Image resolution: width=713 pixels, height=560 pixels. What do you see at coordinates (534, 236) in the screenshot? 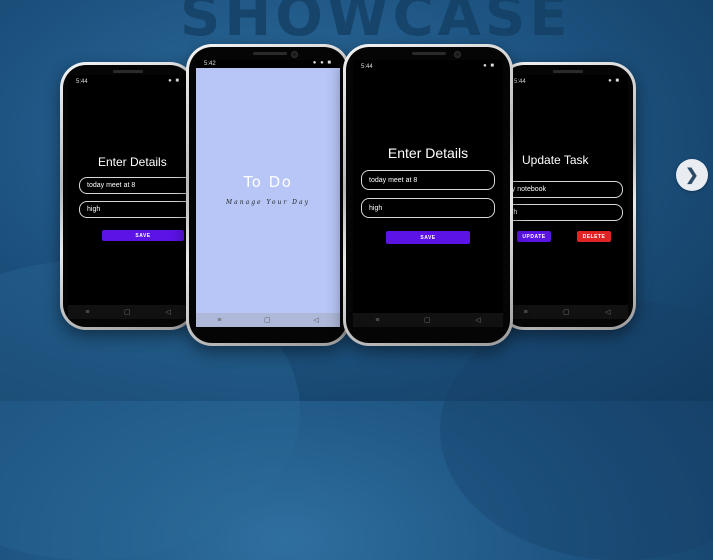
I see `update-button: UPDATE` at bounding box center [534, 236].